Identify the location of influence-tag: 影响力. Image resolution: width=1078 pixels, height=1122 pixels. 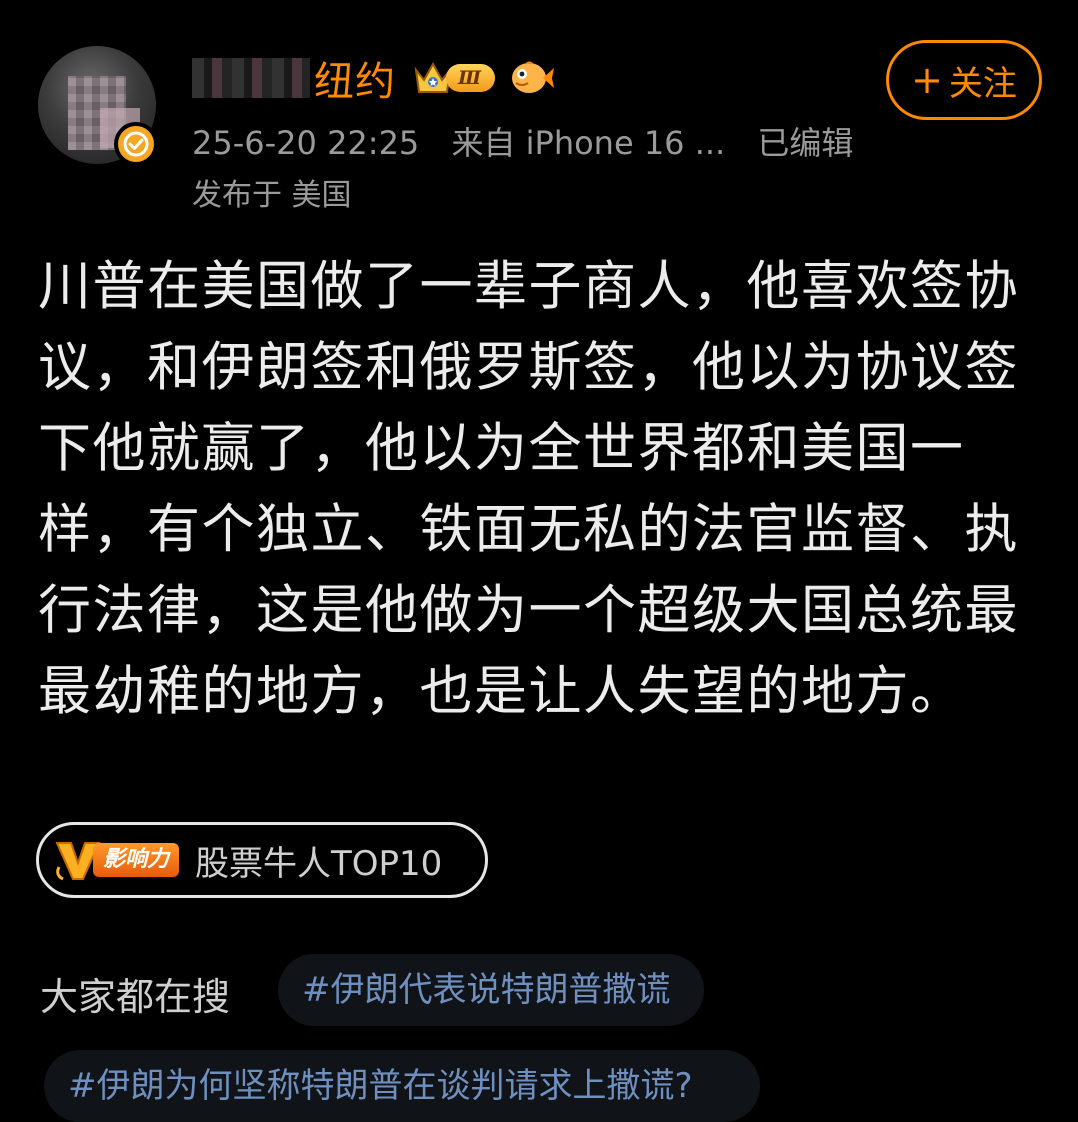
(136, 860).